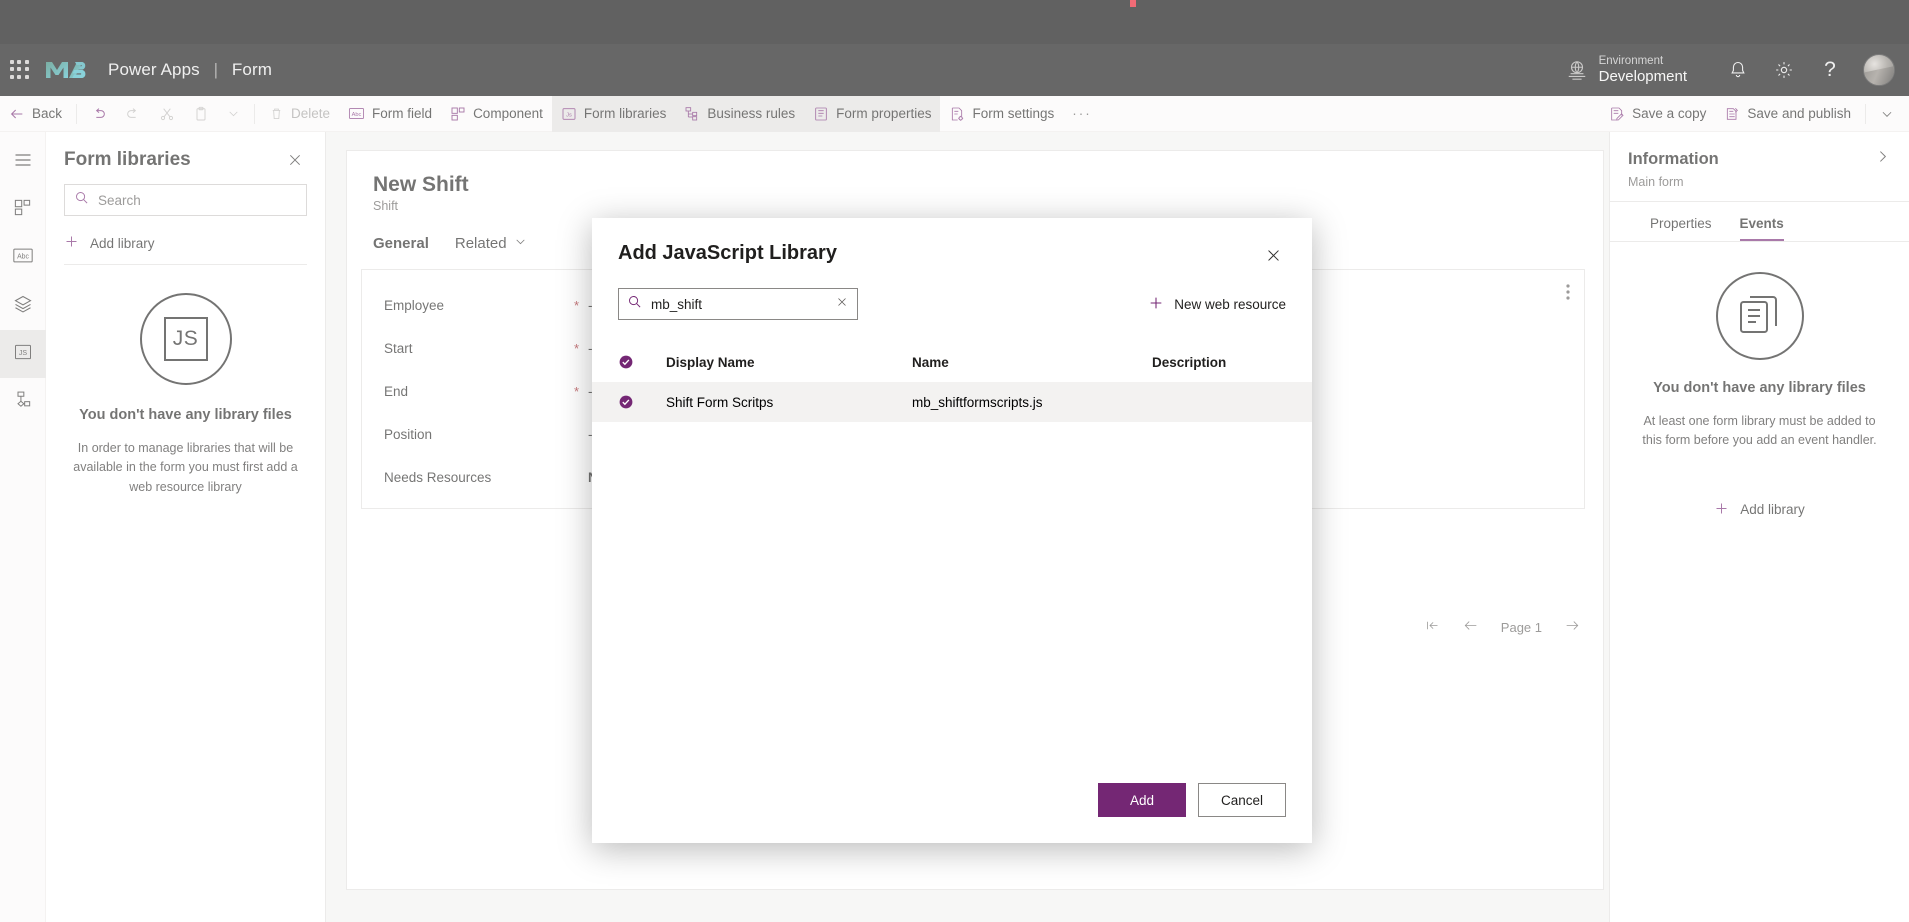  What do you see at coordinates (842, 304) in the screenshot?
I see `clear-icon` at bounding box center [842, 304].